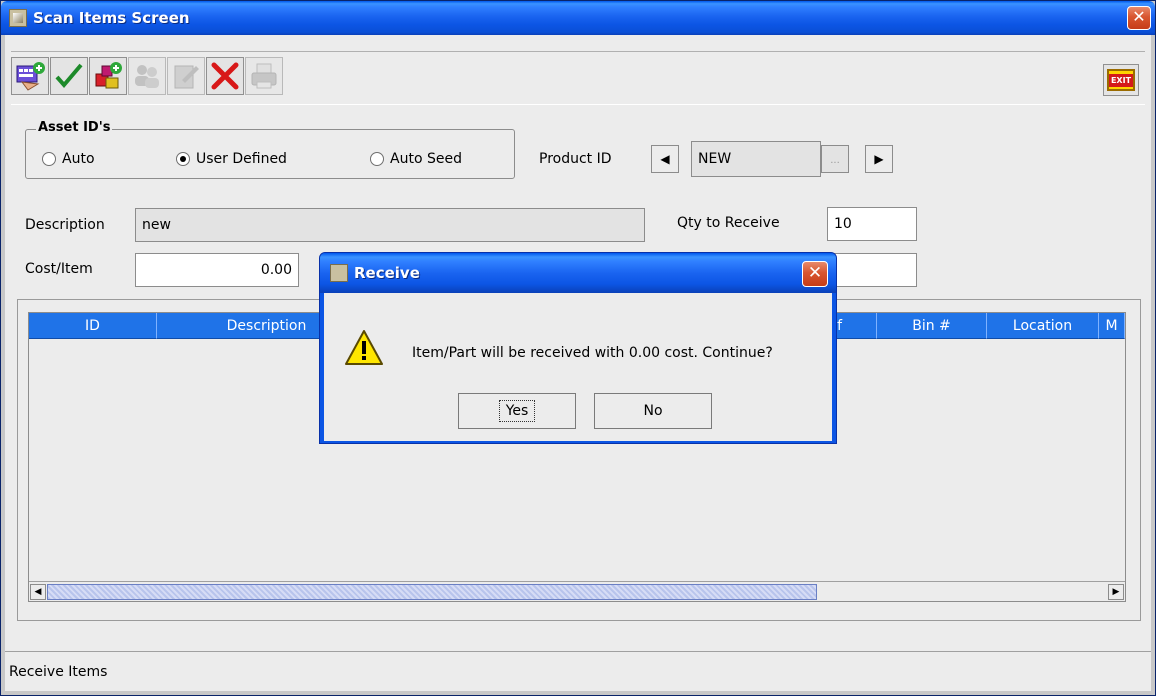  Describe the element at coordinates (74, 127) in the screenshot. I see `asset-ids-legend: Asset ID's` at that location.